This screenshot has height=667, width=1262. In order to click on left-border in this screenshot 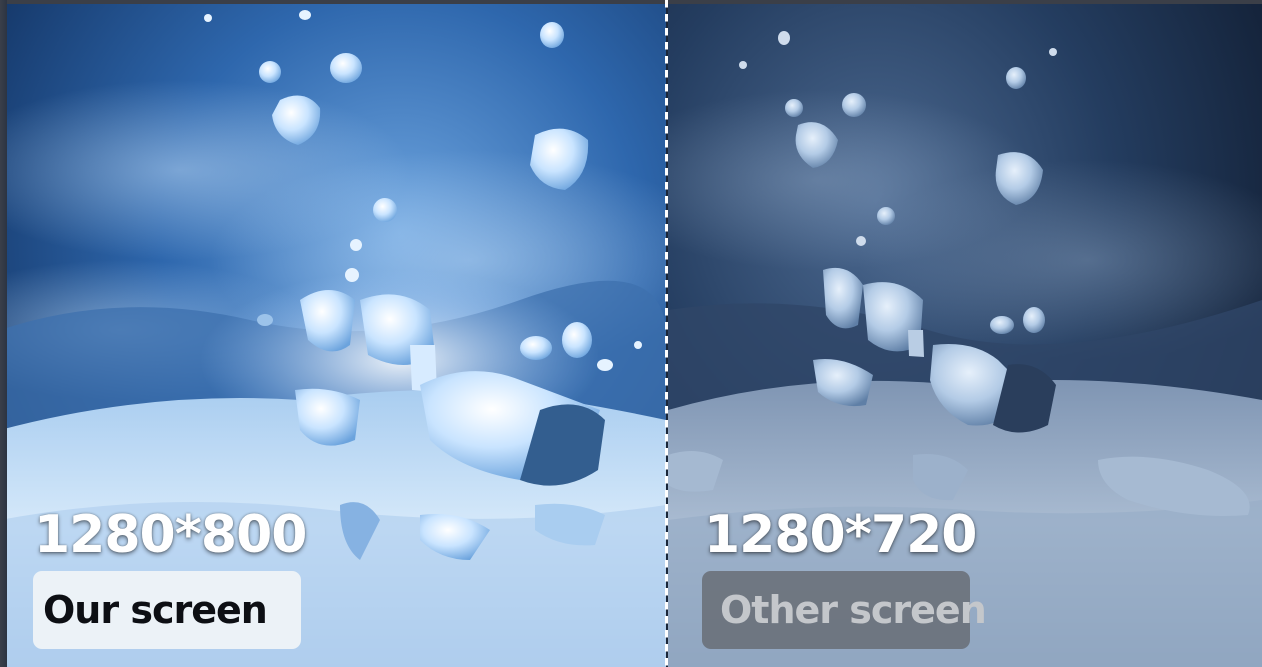, I will do `click(3, 333)`.